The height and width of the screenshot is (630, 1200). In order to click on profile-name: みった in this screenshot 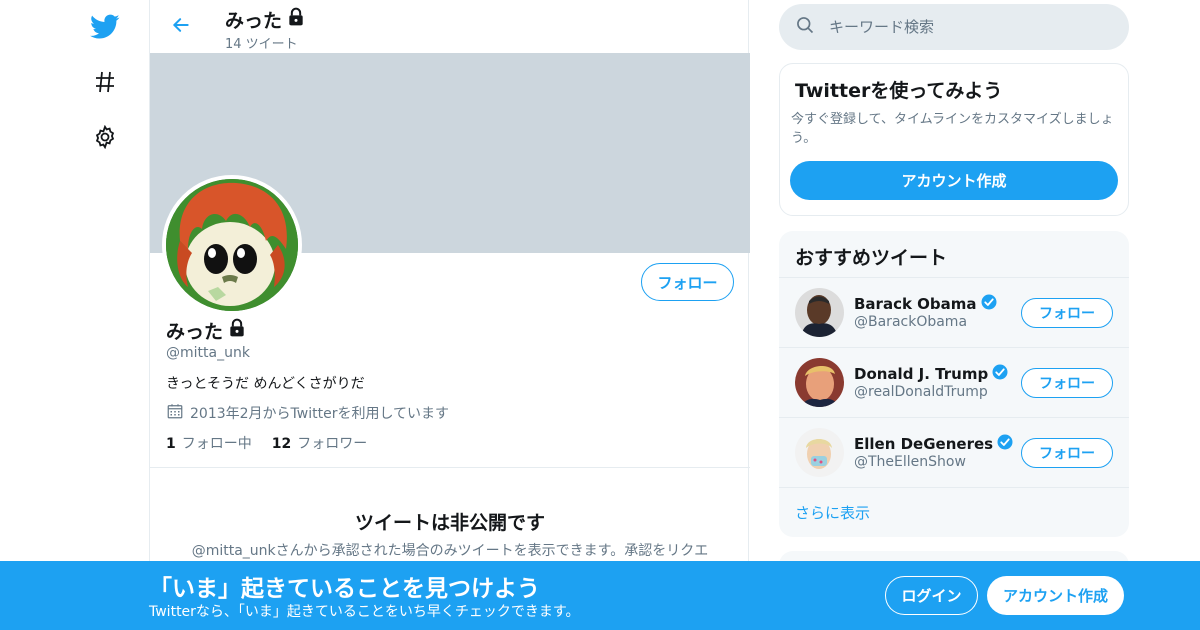, I will do `click(195, 332)`.